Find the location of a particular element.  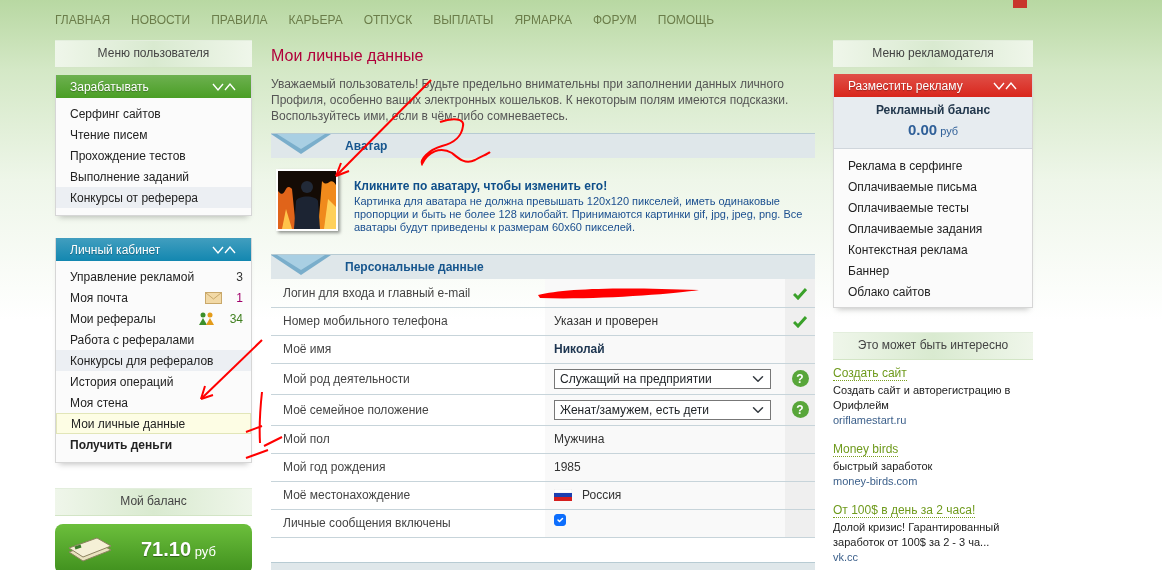

flag-icon is located at coordinates (563, 495).